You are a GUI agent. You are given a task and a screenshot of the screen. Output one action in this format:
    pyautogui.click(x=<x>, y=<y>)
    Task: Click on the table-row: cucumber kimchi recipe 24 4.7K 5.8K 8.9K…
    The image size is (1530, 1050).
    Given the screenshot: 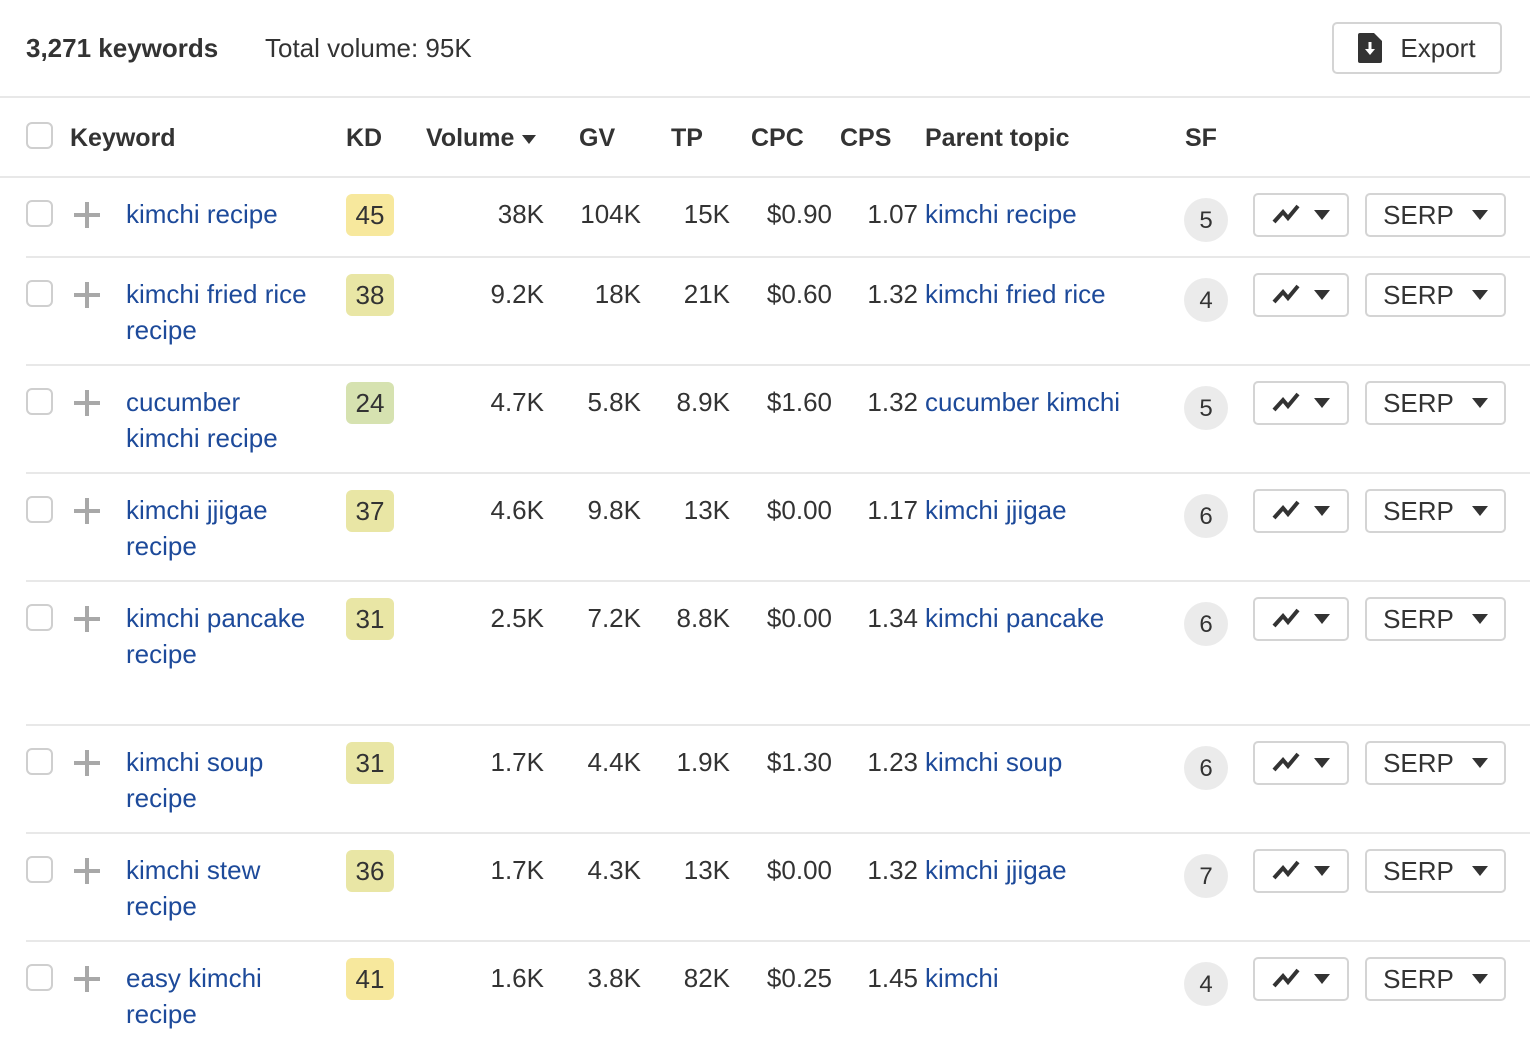 What is the action you would take?
    pyautogui.click(x=778, y=420)
    